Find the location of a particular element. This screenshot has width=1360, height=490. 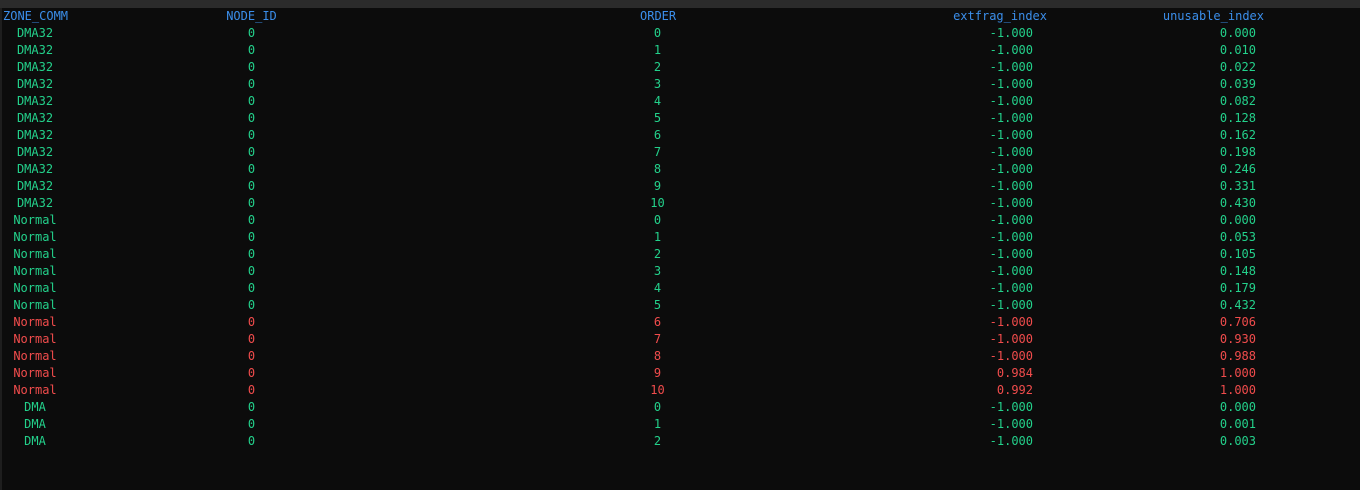

cell-unusable-index: 0.706 is located at coordinates (1237, 322).